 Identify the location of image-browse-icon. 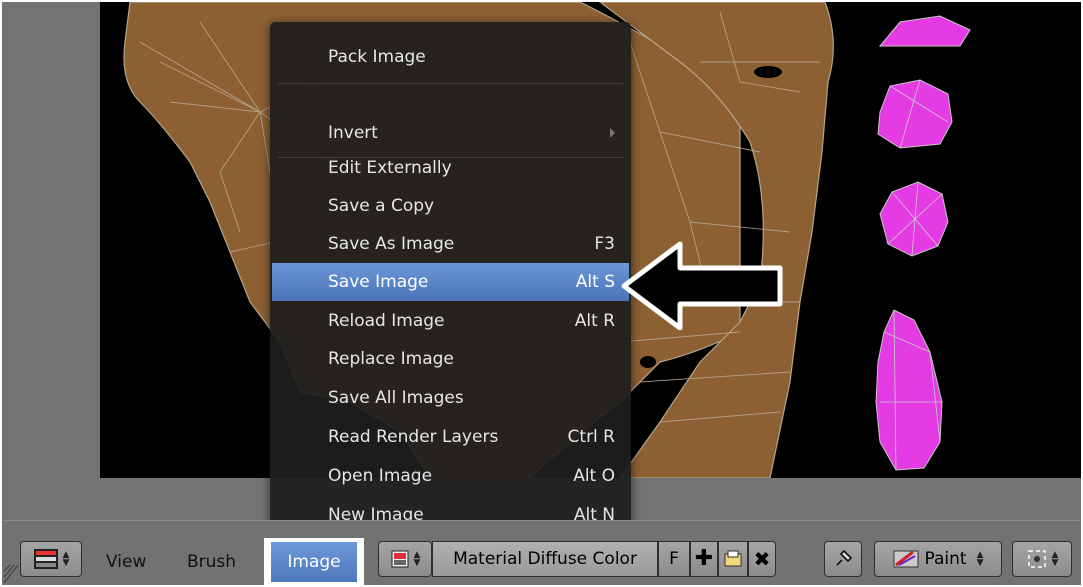
(400, 559).